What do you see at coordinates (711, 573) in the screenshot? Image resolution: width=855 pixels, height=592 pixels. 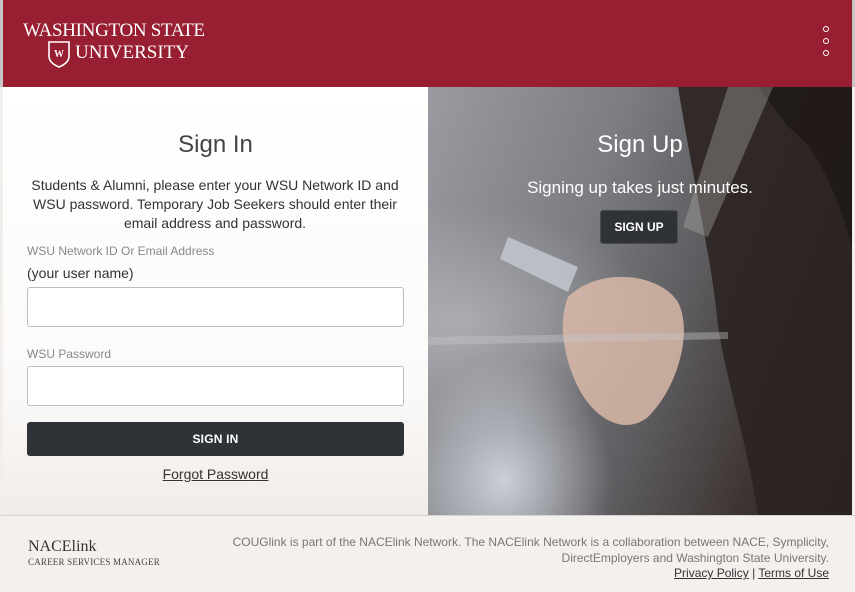 I see `privacy-policy-link: Privacy Policy` at bounding box center [711, 573].